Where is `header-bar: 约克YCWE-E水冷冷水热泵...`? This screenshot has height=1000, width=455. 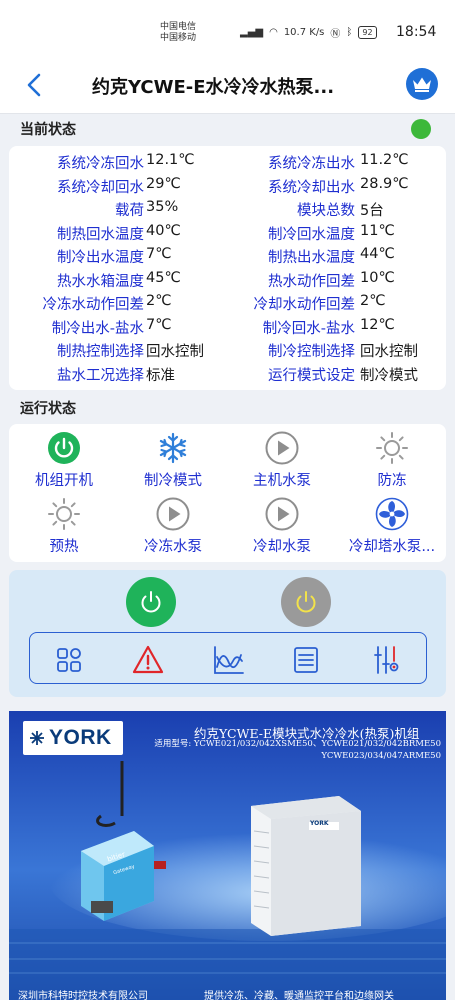
header-bar: 约克YCWE-E水冷冷水热泵... is located at coordinates (227, 85).